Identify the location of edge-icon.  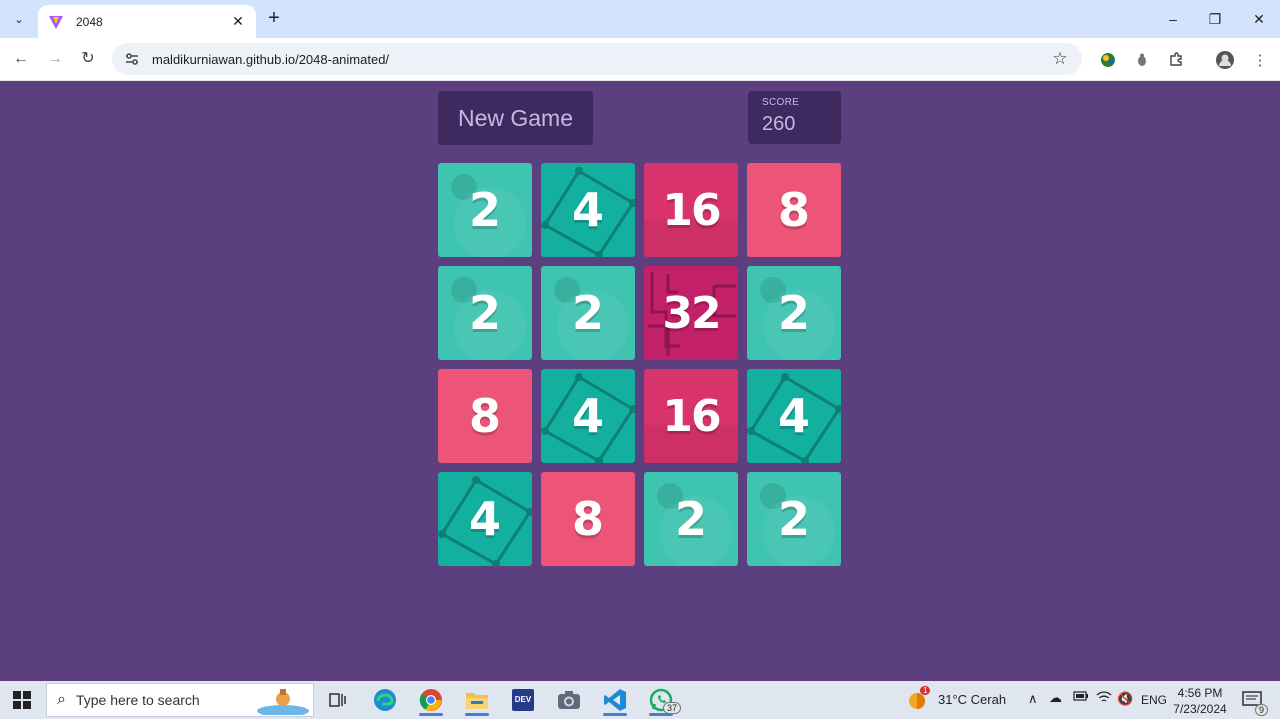
(385, 700).